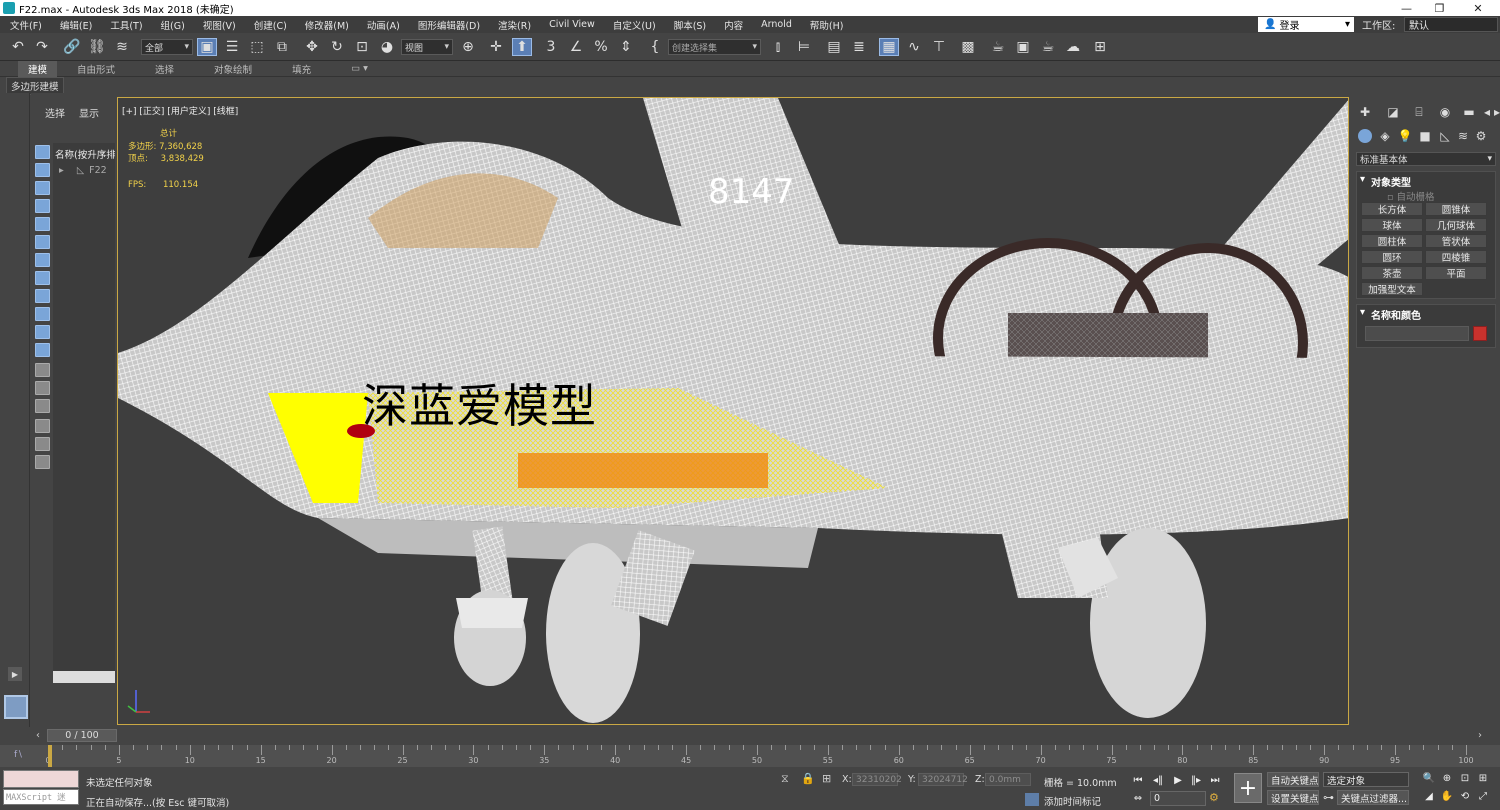  I want to click on render-setup-icon: ☕, so click(998, 47).